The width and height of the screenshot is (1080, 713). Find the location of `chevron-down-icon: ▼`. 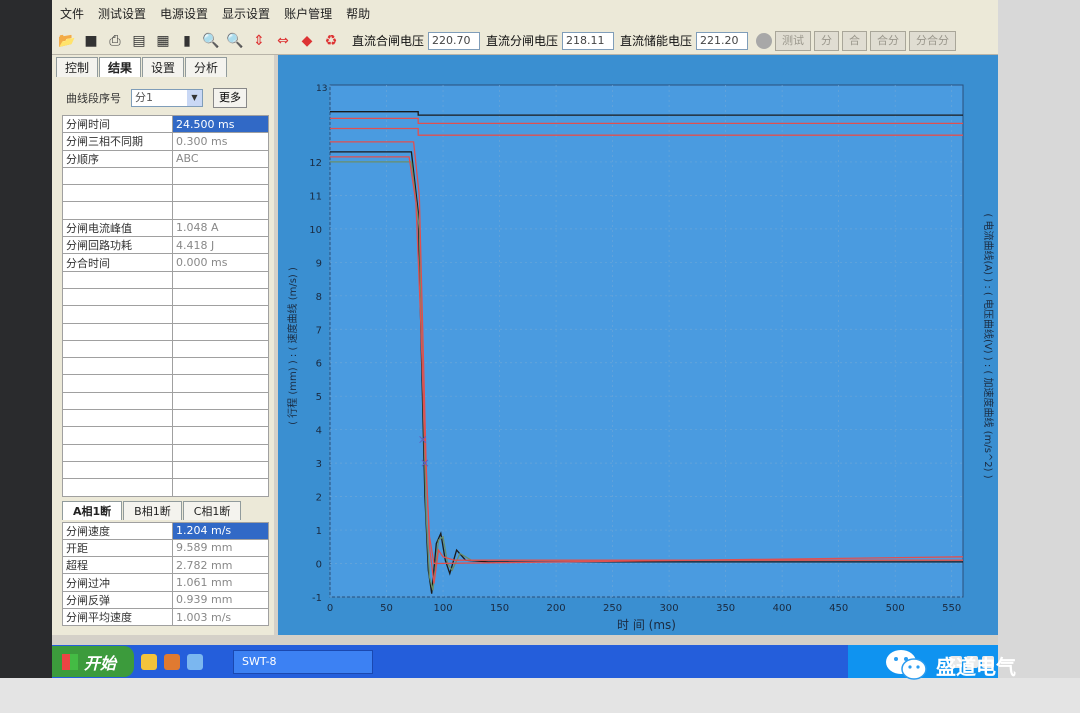

chevron-down-icon: ▼ is located at coordinates (194, 98).